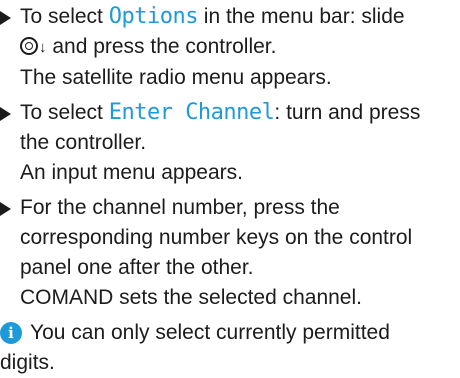  I want to click on controller-icon, so click(29, 46).